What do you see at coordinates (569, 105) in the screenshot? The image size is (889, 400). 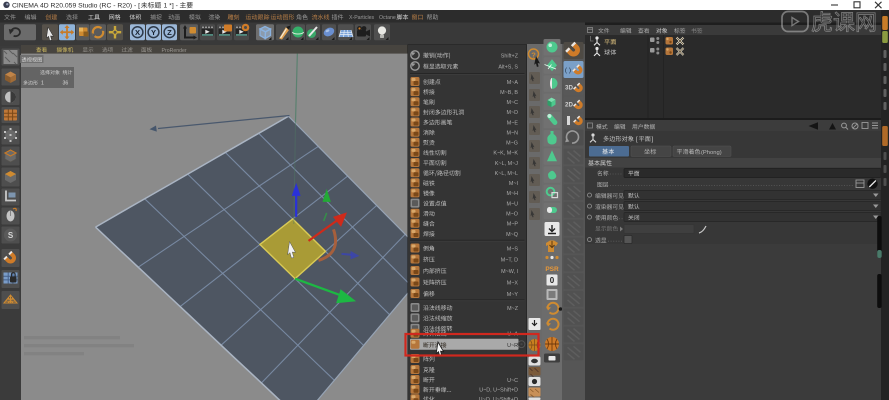 I see `svg-text: 2D` at bounding box center [569, 105].